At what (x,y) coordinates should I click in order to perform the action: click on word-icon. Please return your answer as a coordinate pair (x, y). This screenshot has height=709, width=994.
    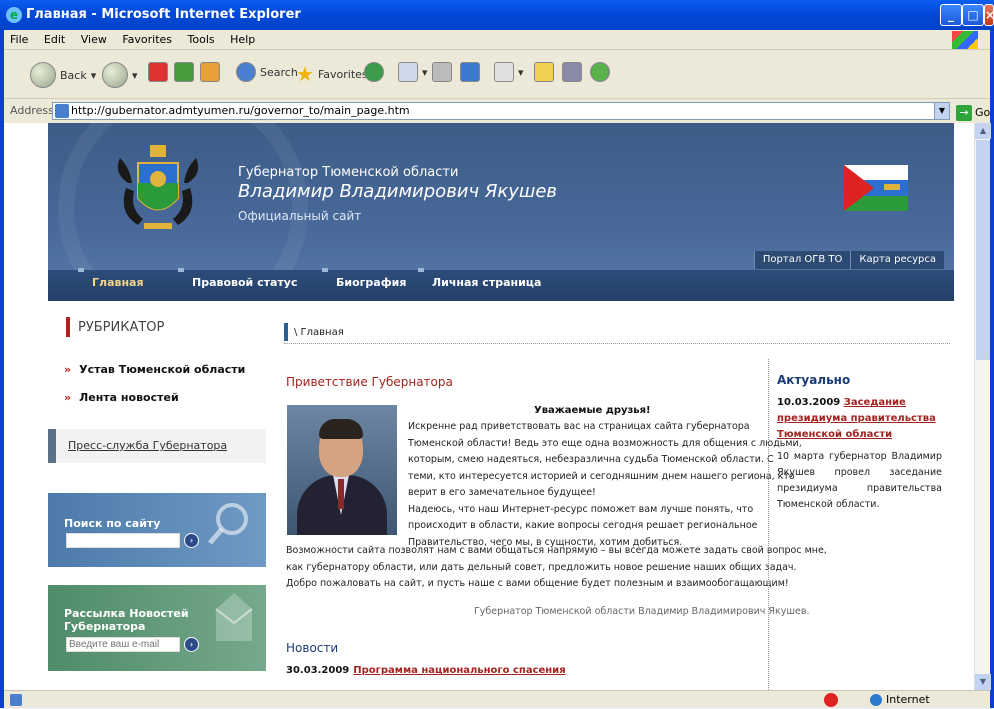
    Looking at the image, I should click on (504, 72).